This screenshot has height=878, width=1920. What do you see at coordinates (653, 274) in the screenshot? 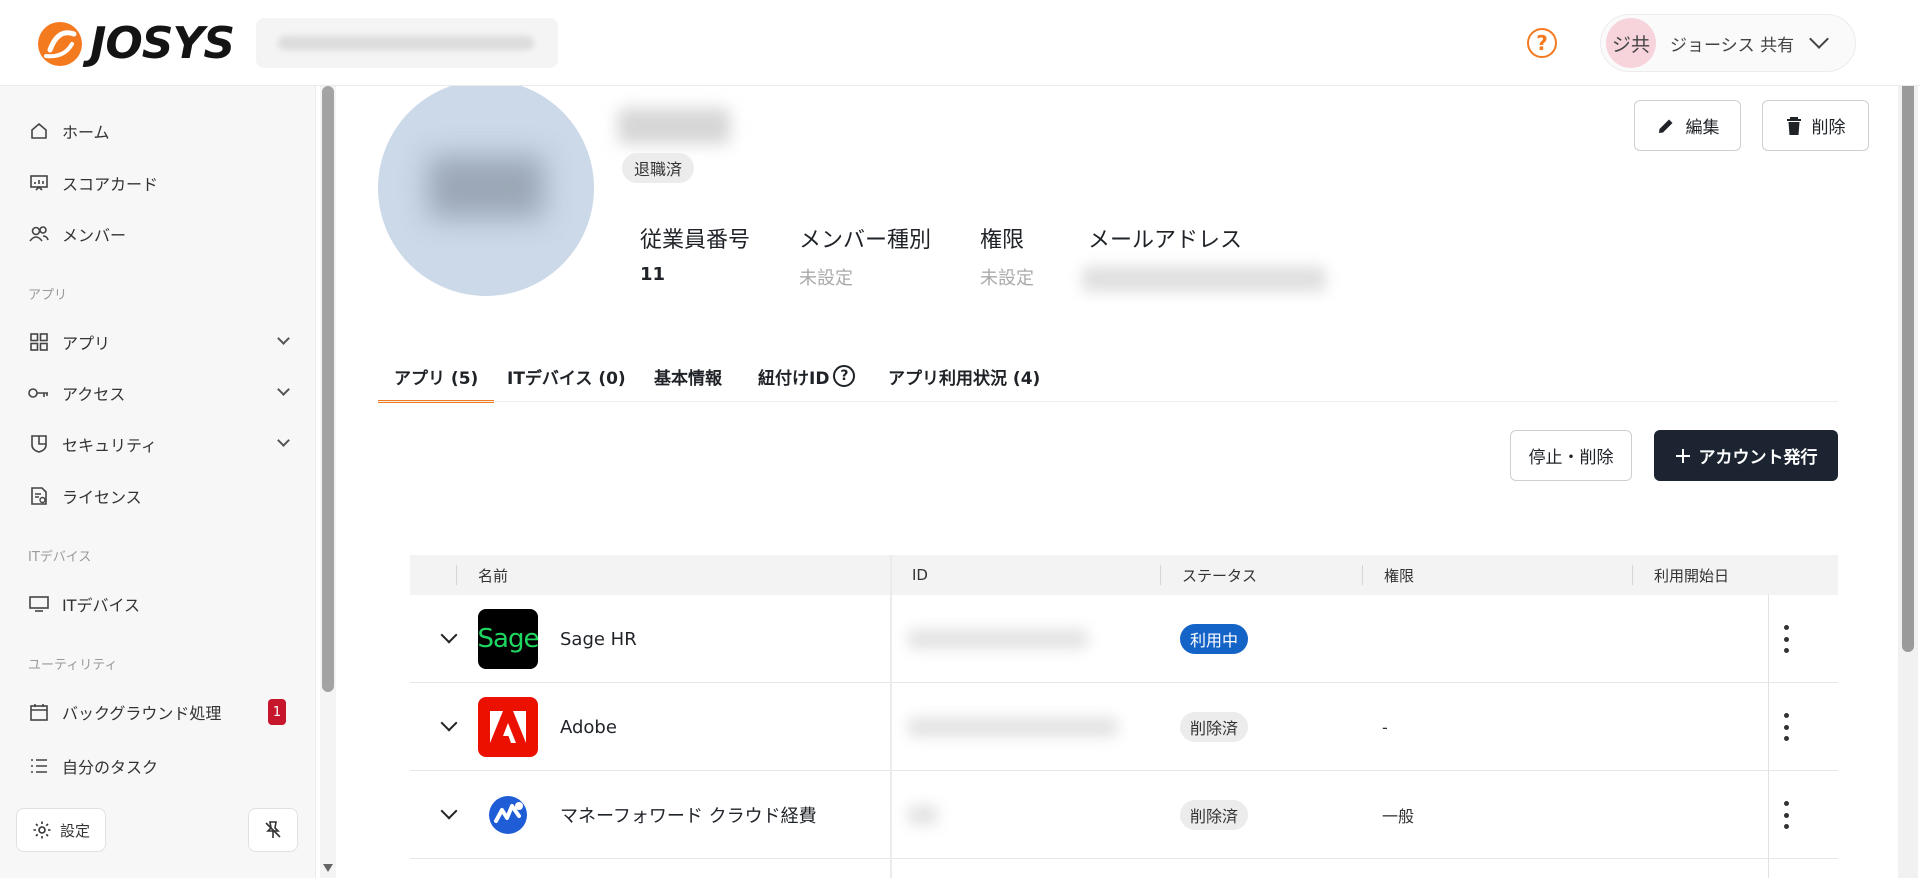
I see `employee-number-value: 11` at bounding box center [653, 274].